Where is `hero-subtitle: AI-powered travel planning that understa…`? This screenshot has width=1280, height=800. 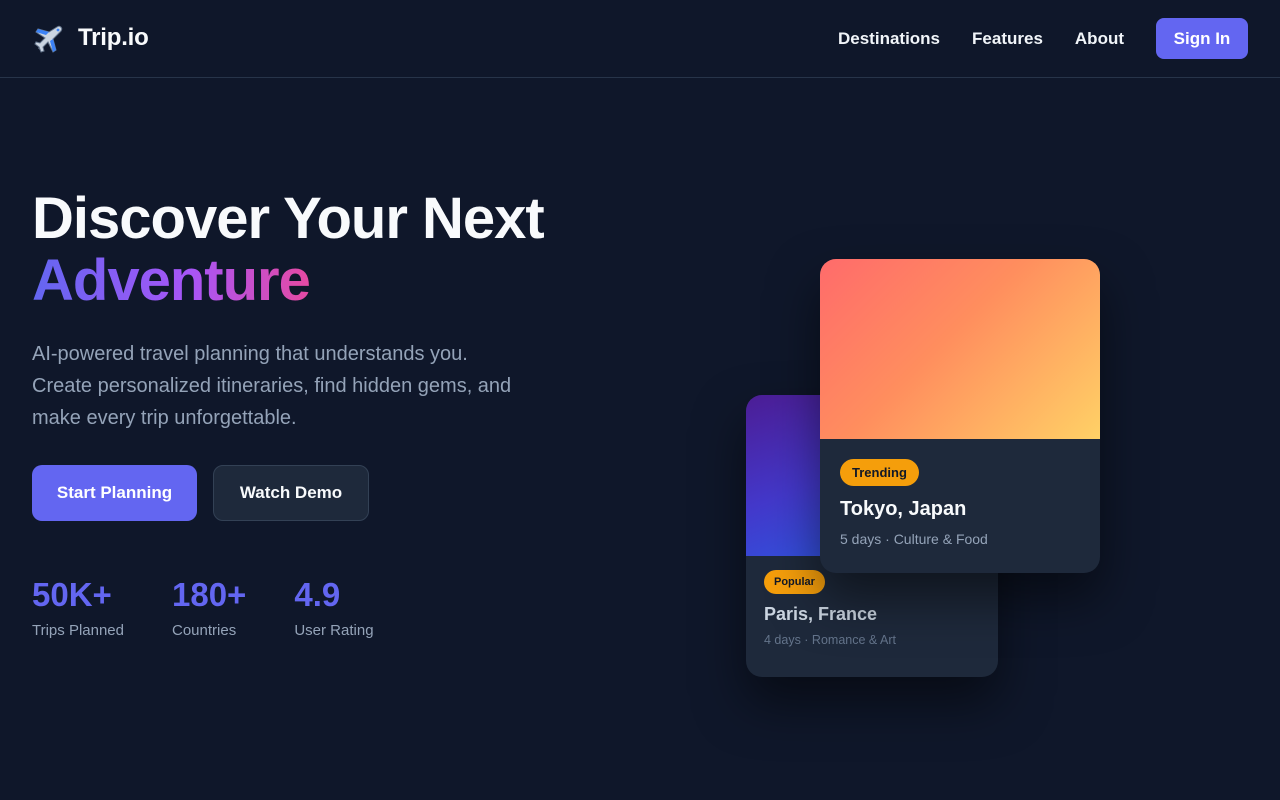 hero-subtitle: AI-powered travel planning that understa… is located at coordinates (272, 386).